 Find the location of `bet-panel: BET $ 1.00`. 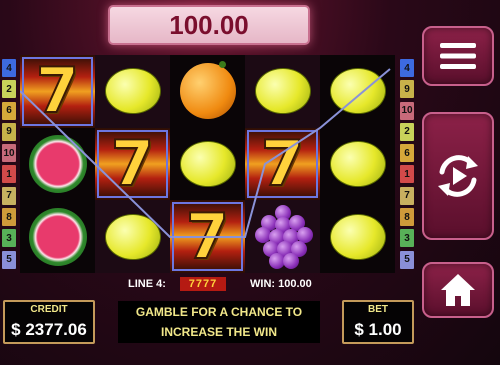

bet-panel: BET $ 1.00 is located at coordinates (378, 322).